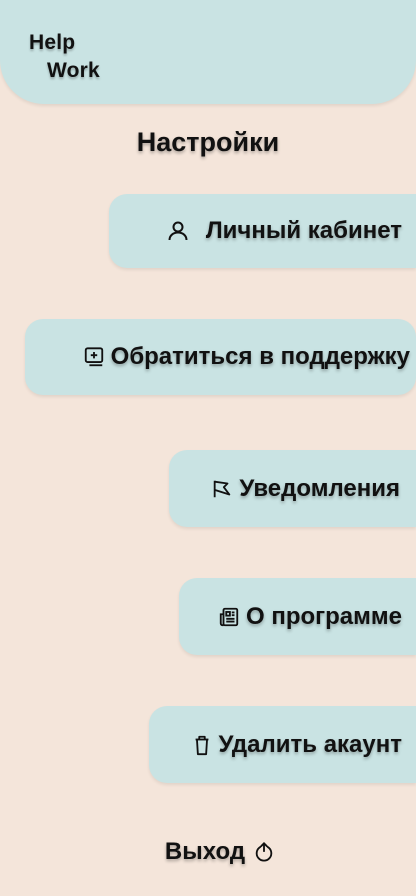  I want to click on delete-account-label: Удалить акаунт, so click(310, 744).